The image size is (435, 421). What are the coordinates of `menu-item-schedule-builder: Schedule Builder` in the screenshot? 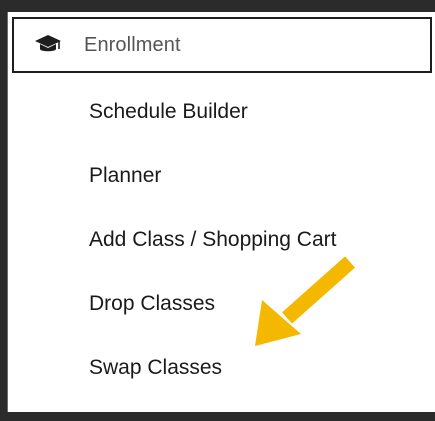 It's located at (222, 112).